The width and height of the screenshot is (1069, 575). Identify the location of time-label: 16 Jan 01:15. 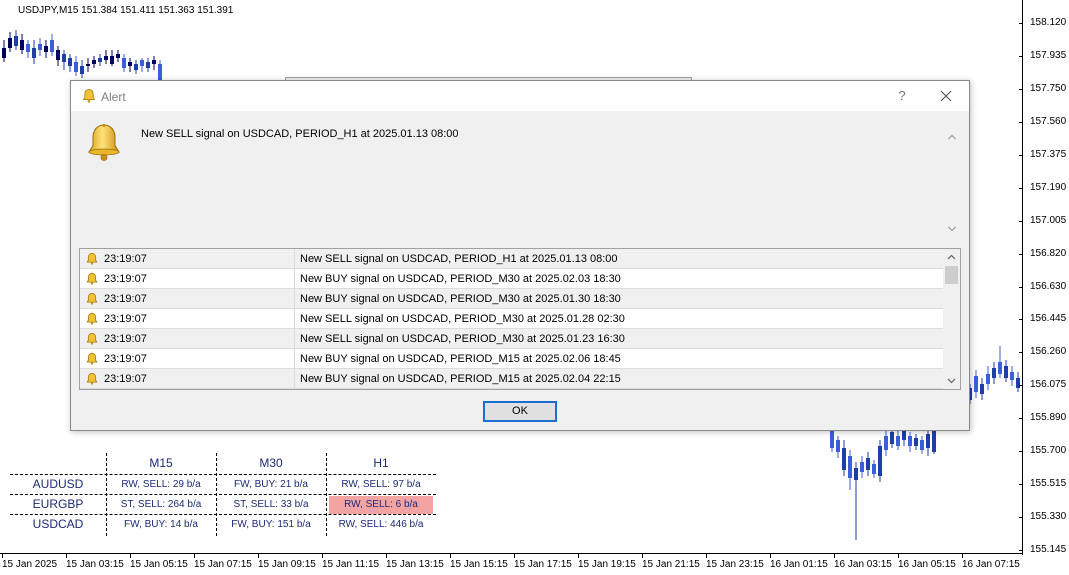
(799, 564).